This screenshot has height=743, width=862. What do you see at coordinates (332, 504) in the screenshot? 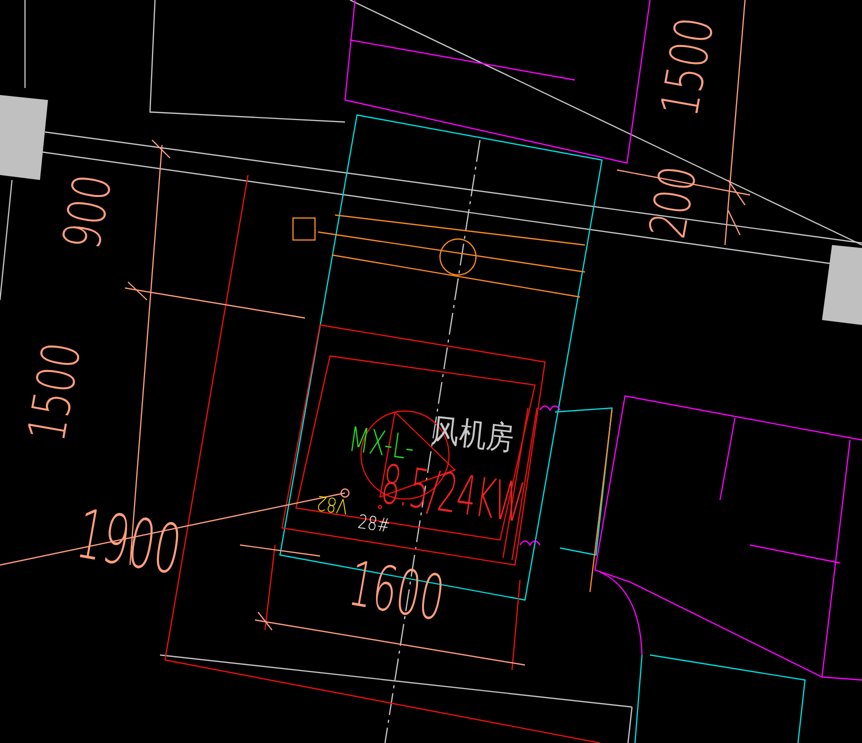
I see `tag-label: V82` at bounding box center [332, 504].